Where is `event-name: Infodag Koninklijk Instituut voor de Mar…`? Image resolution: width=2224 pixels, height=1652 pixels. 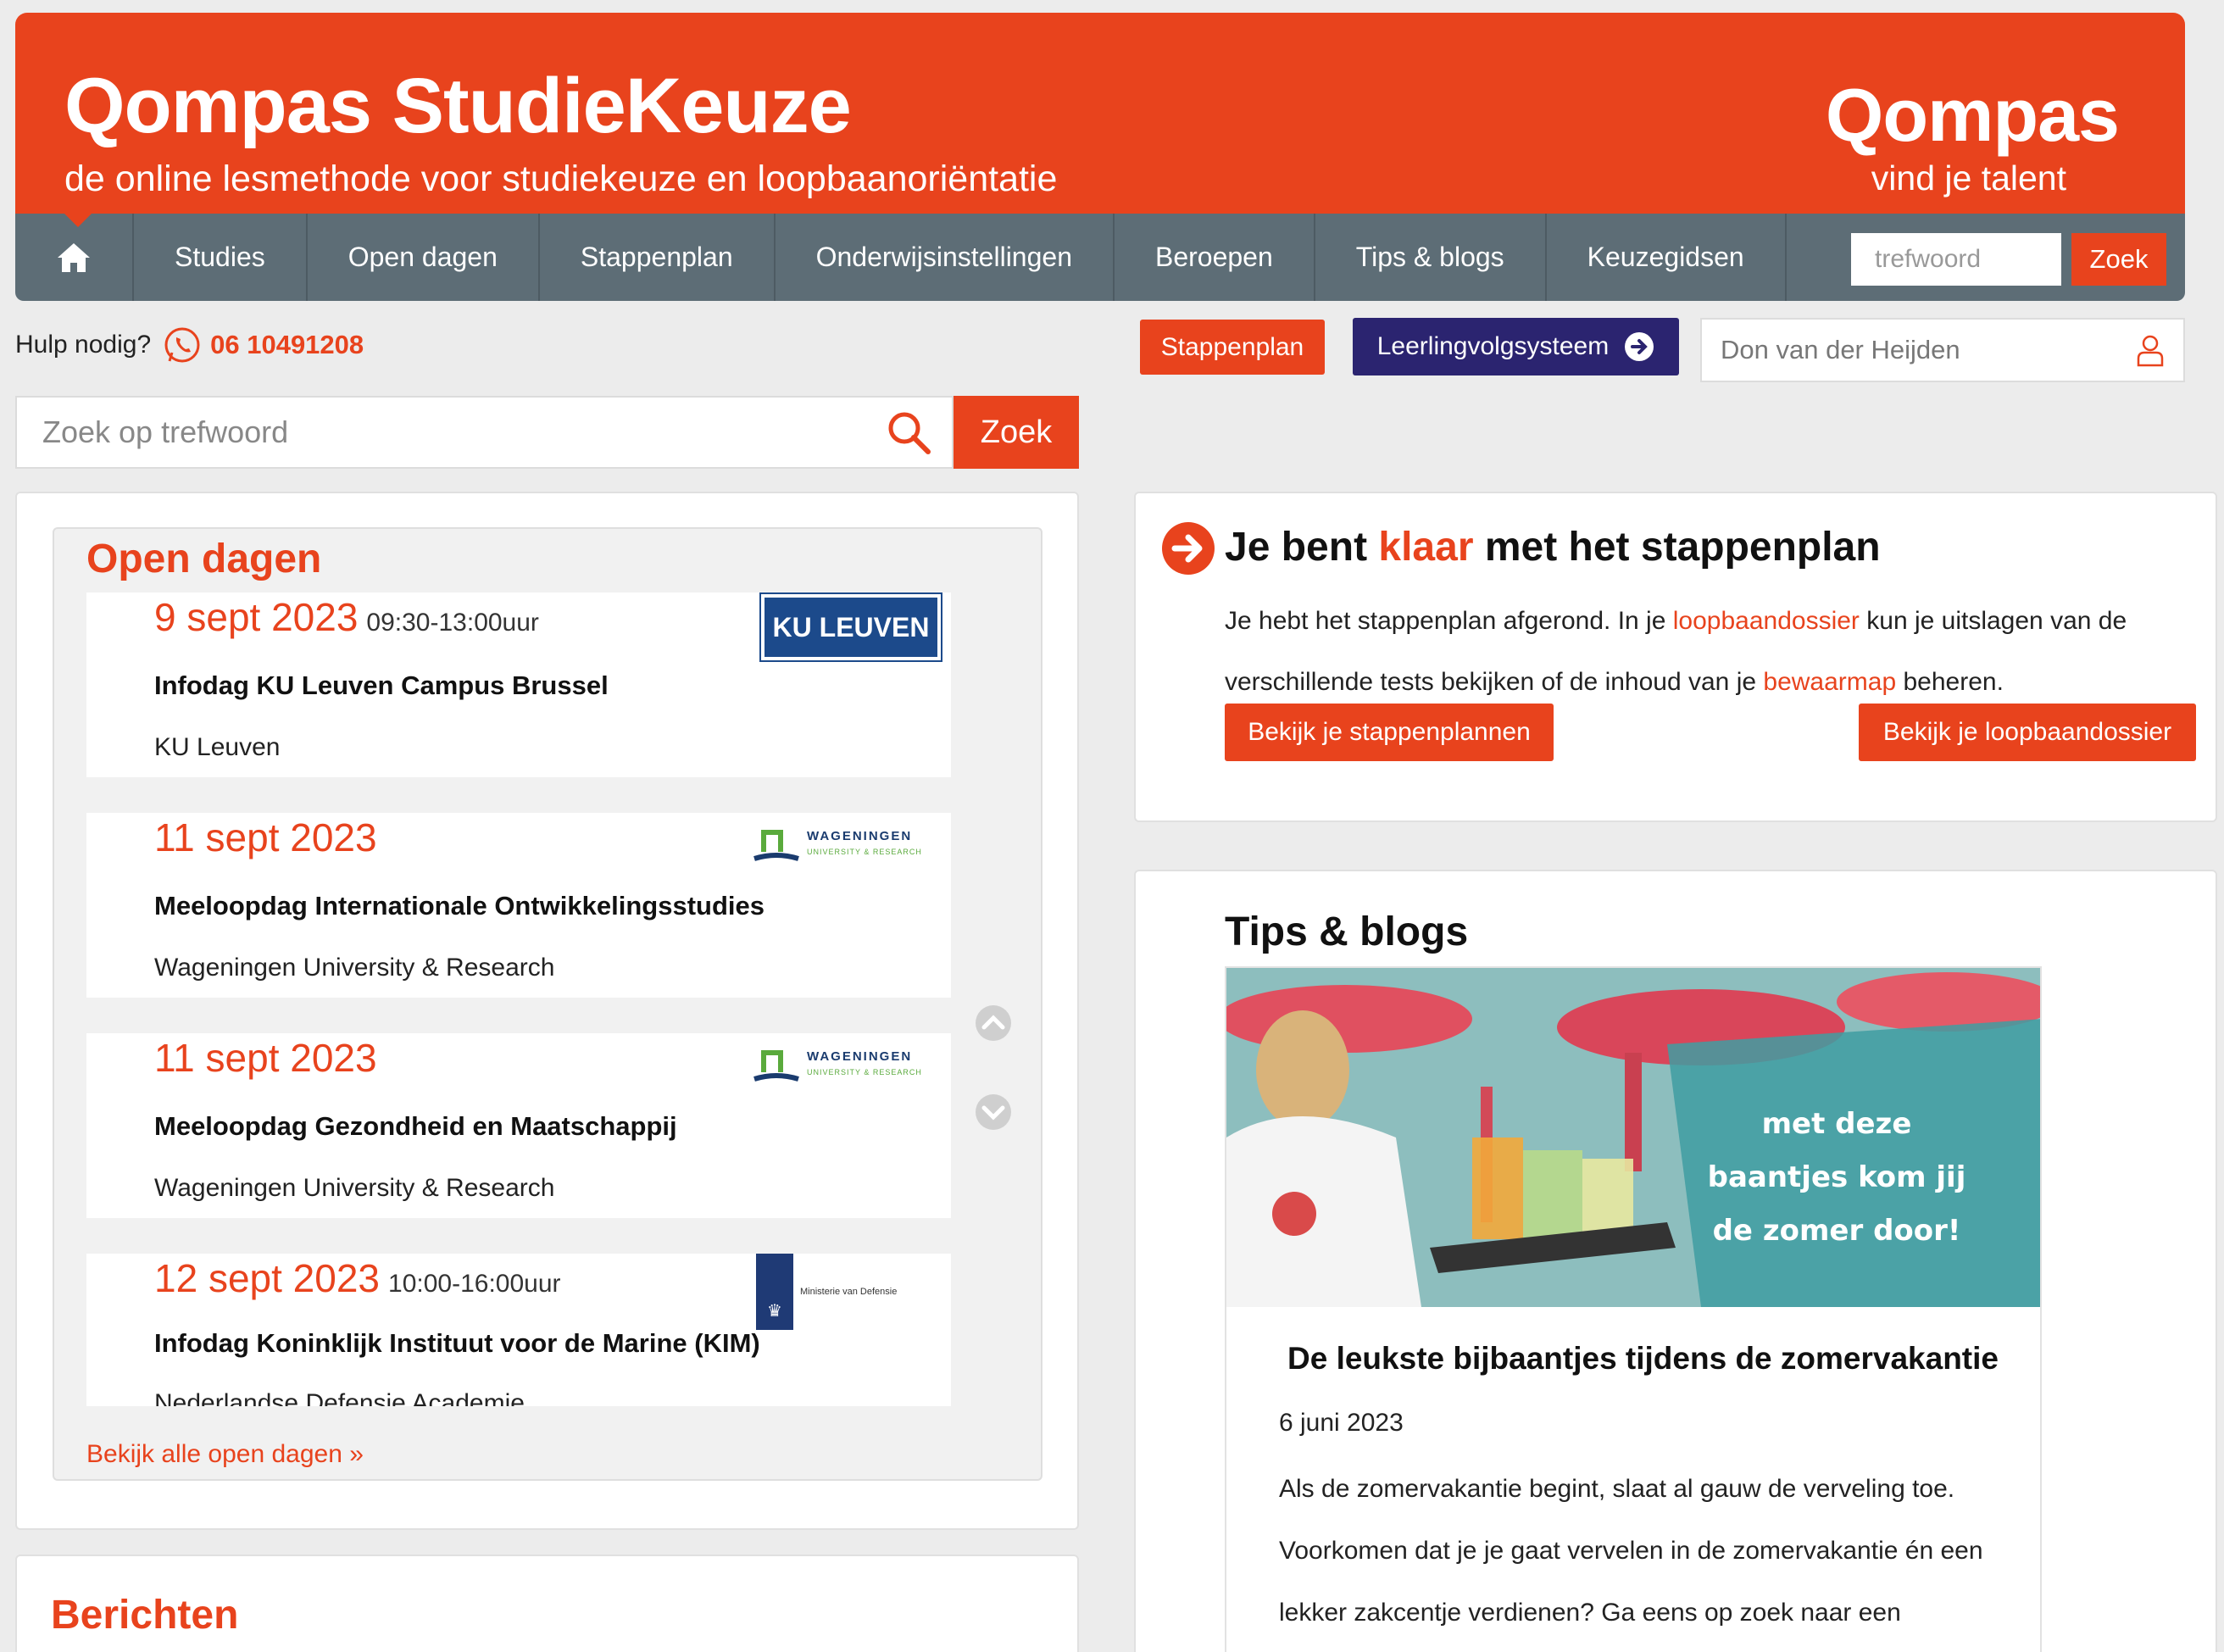
event-name: Infodag Koninklijk Instituut voor de Mar… is located at coordinates (457, 1343).